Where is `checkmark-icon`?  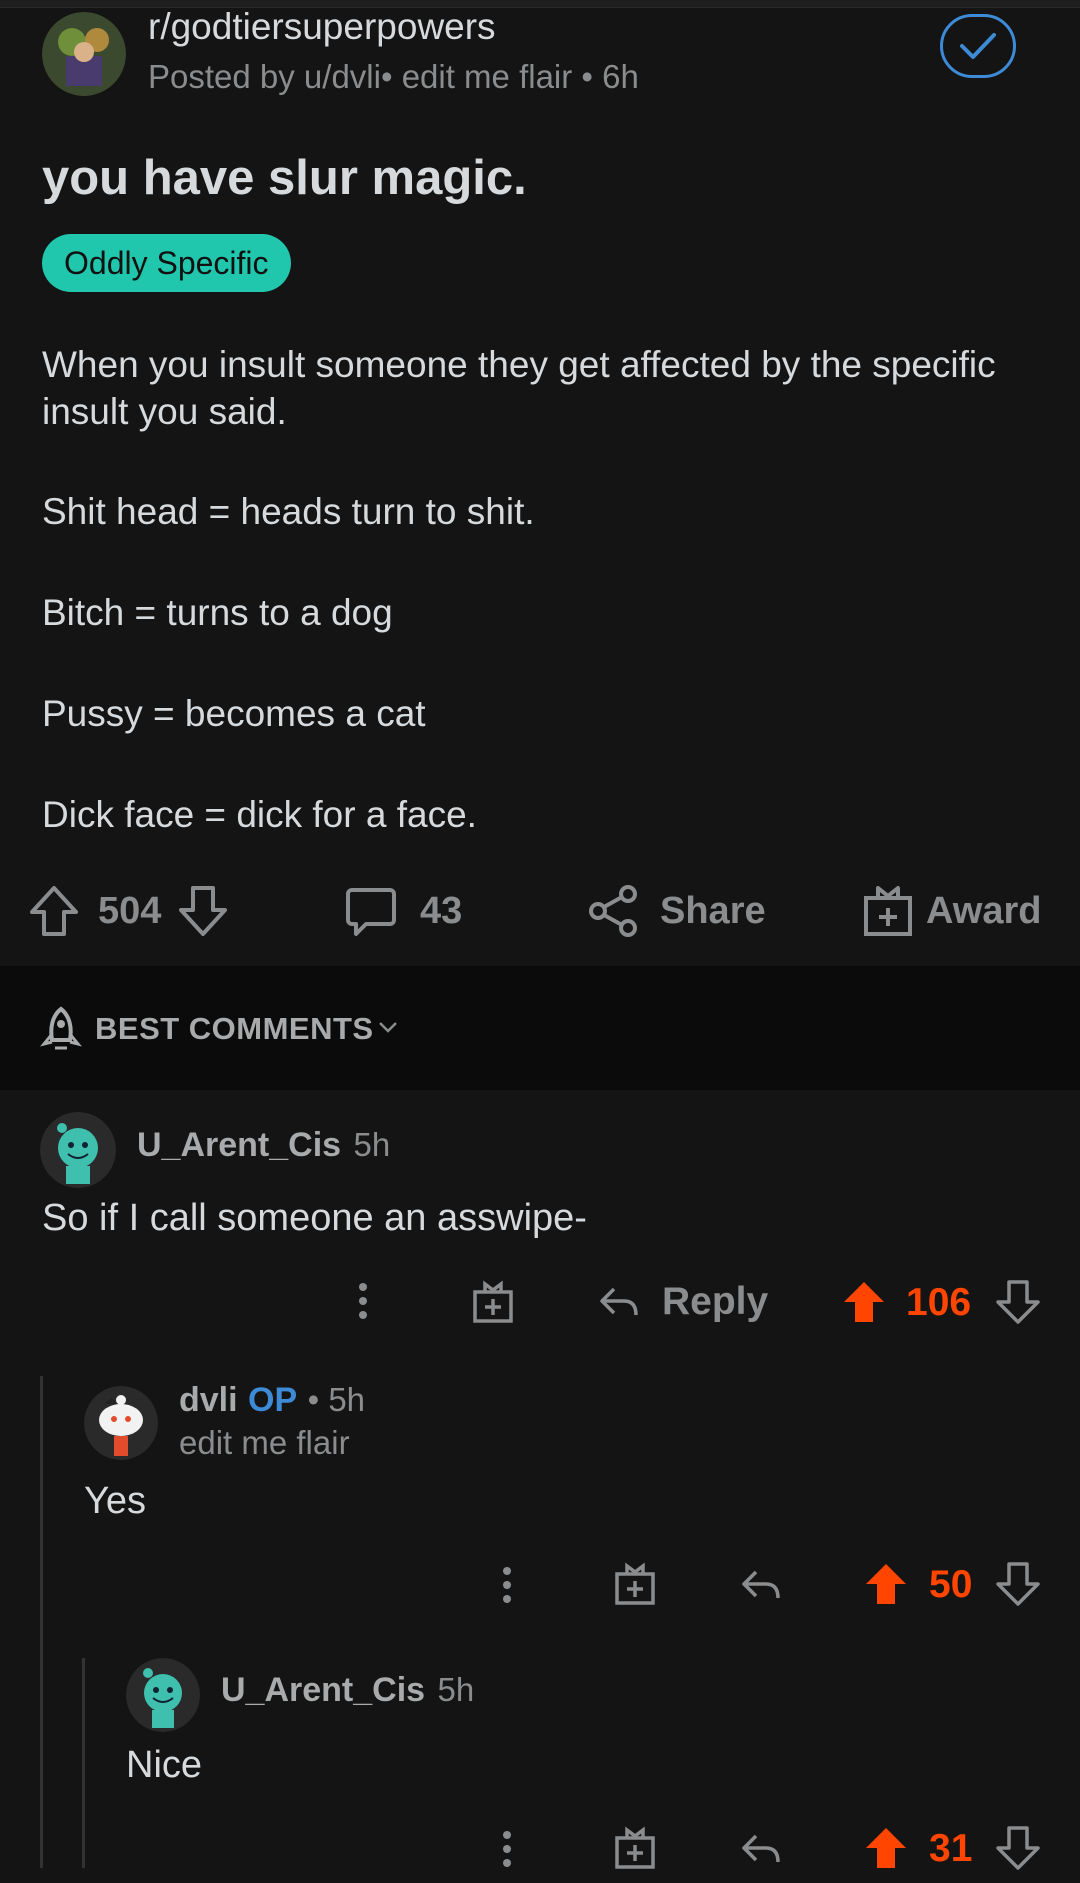 checkmark-icon is located at coordinates (978, 46).